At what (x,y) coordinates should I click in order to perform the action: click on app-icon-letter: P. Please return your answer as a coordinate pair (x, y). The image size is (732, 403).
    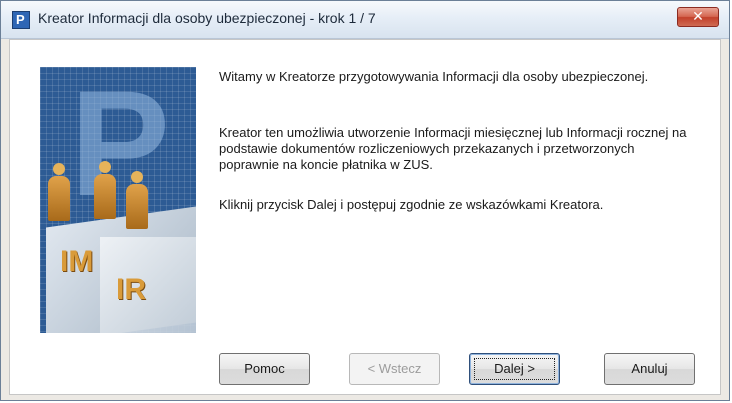
    Looking at the image, I should click on (20, 19).